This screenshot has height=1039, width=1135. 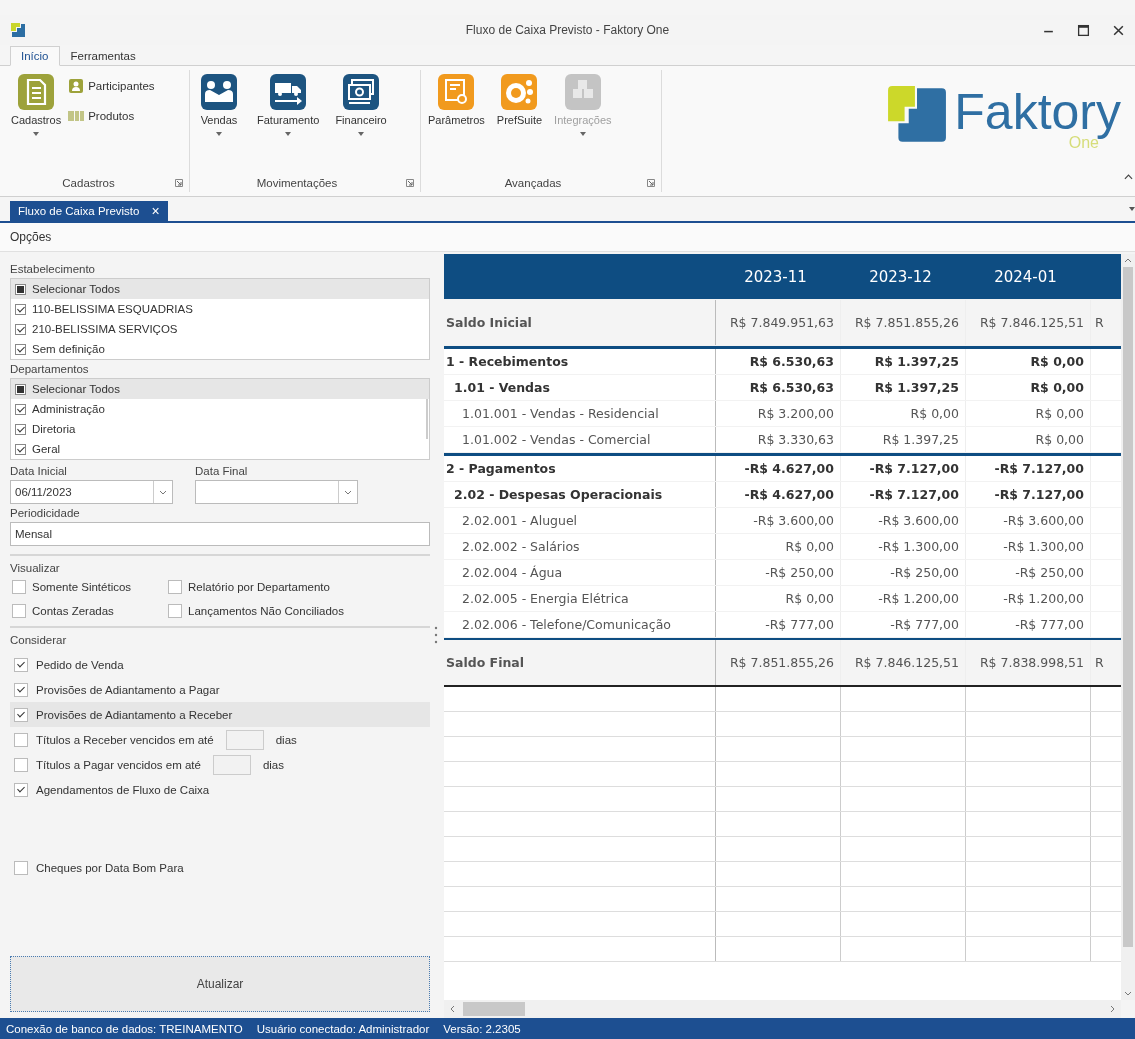 I want to click on ribbon-button: Produtos, so click(x=111, y=116).